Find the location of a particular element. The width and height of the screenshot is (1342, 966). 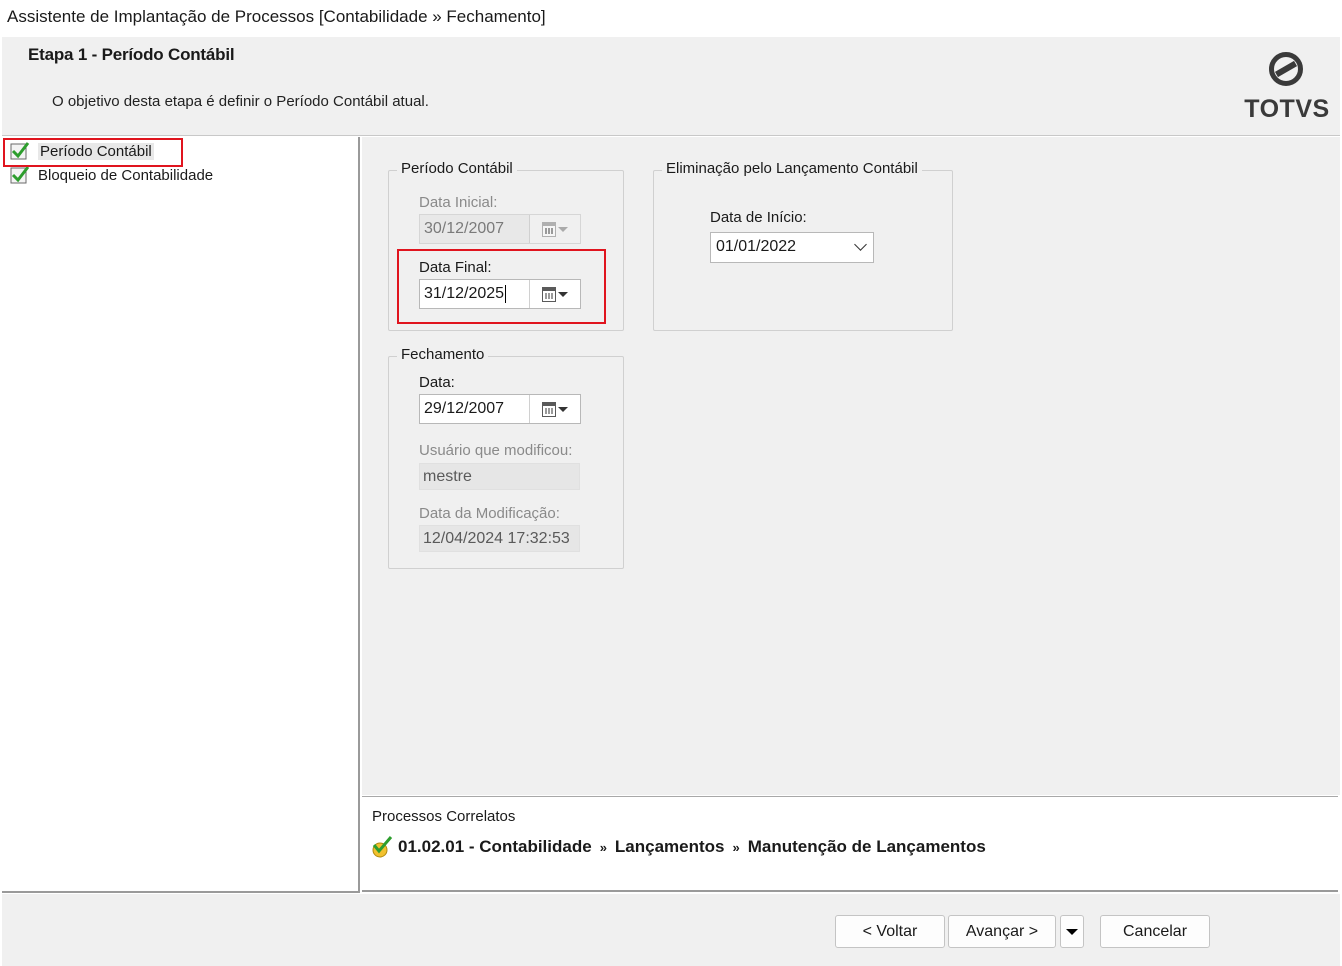

data-inicio-select: 01/01/2022 is located at coordinates (792, 247).